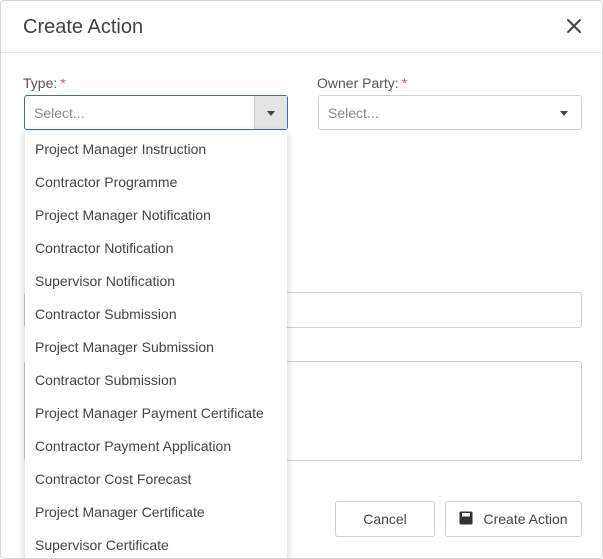 The height and width of the screenshot is (559, 603). I want to click on type-label: Type: *, so click(44, 83).